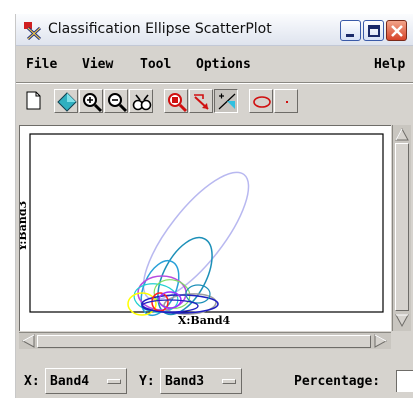  I want to click on zoom-fit-icon, so click(142, 102).